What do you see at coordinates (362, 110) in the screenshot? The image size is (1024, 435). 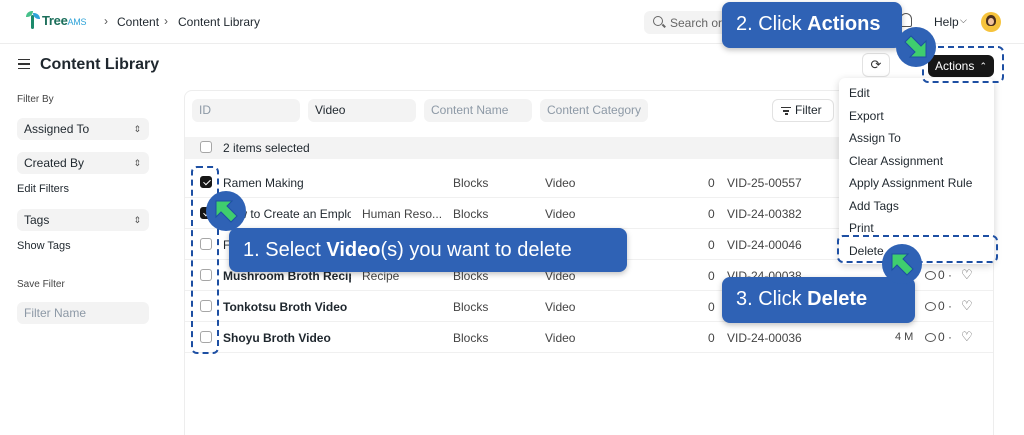 I see `type-filter-input: Video` at bounding box center [362, 110].